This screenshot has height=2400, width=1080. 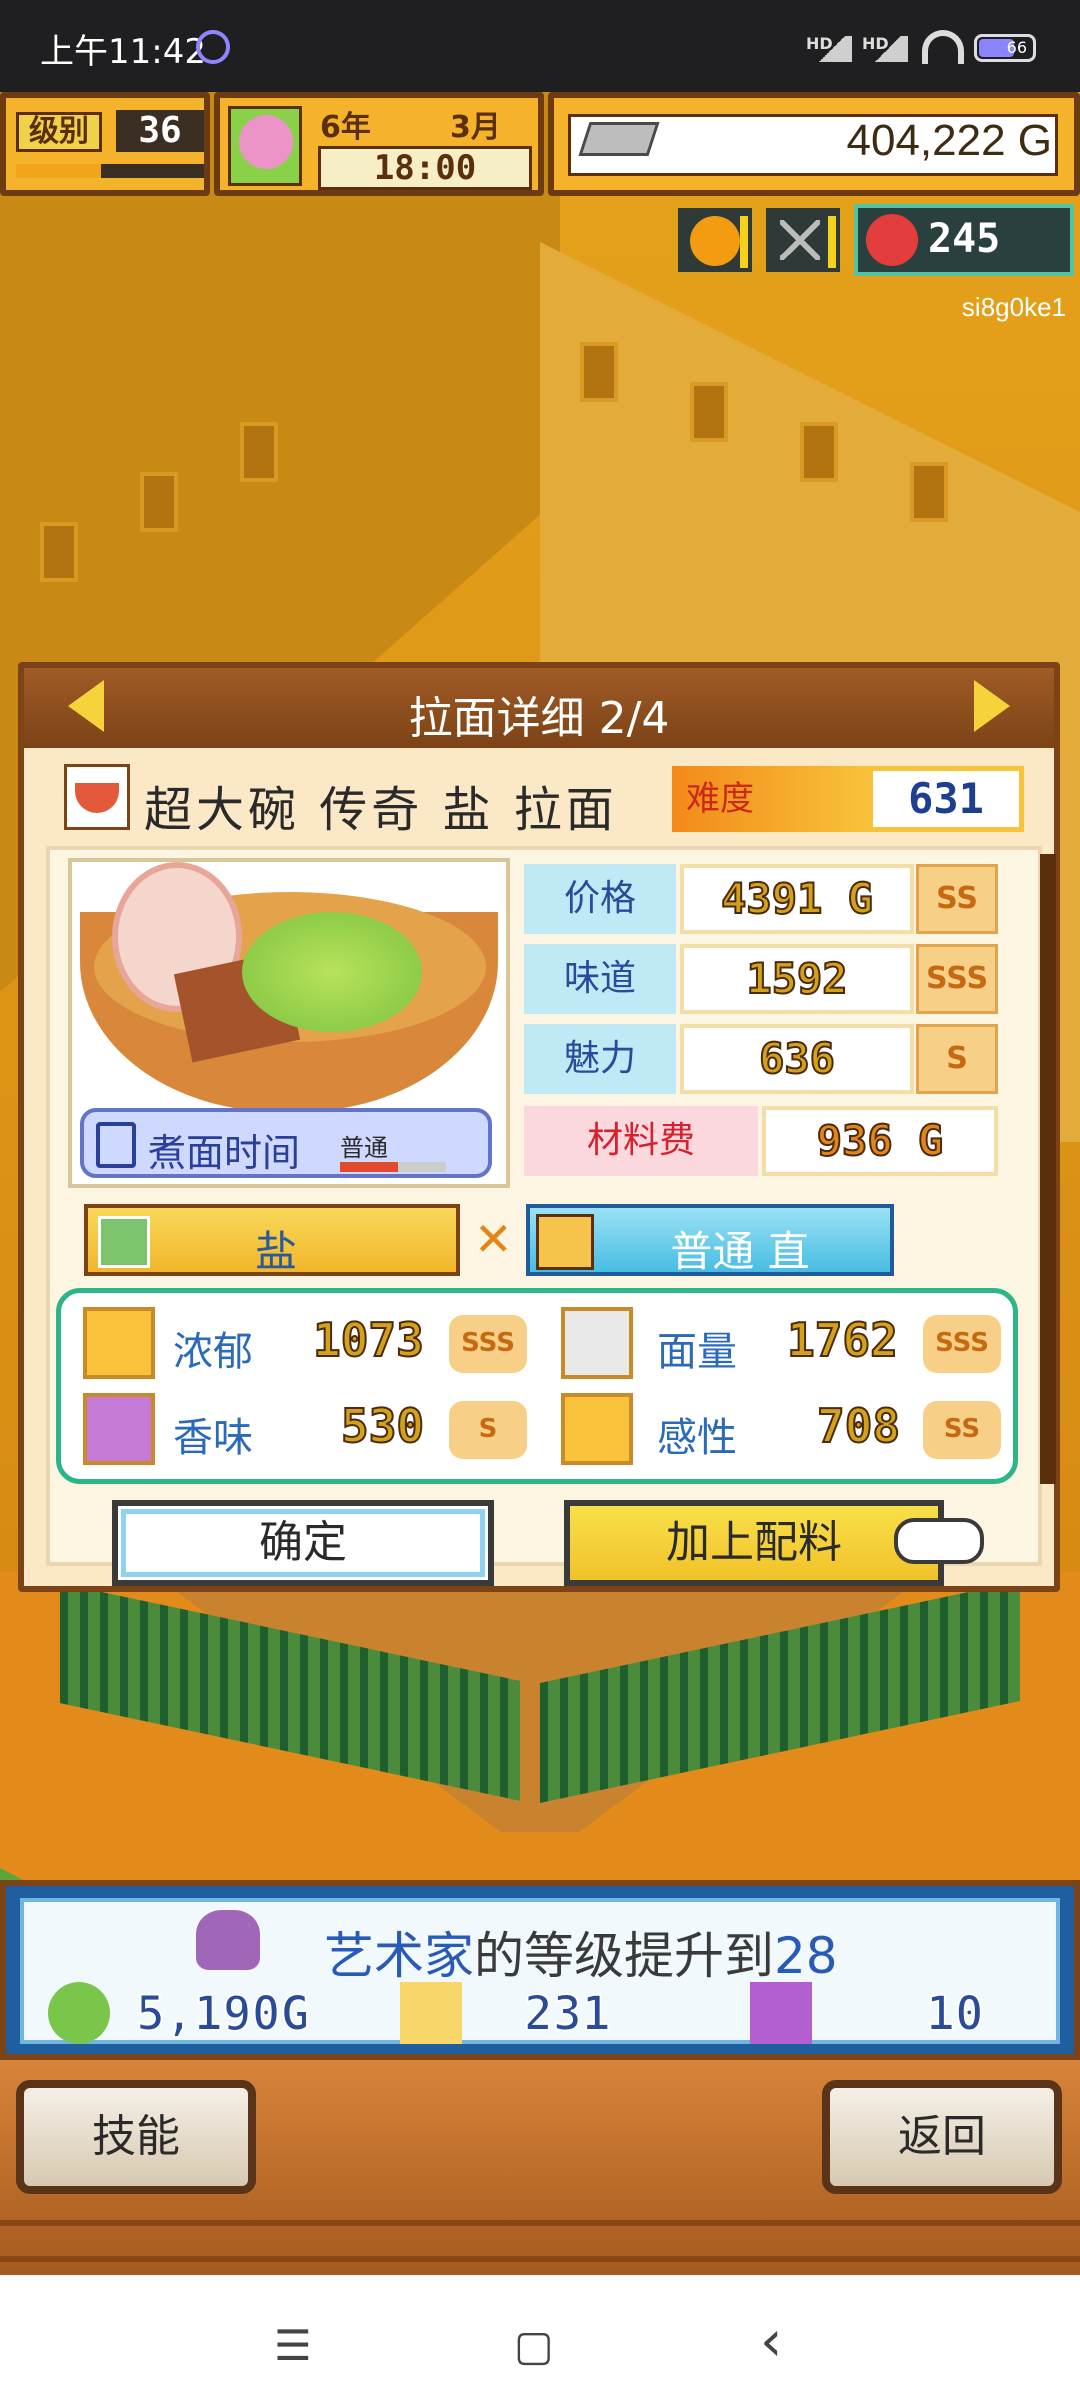 What do you see at coordinates (858, 1426) in the screenshot?
I see `attr-value: 708` at bounding box center [858, 1426].